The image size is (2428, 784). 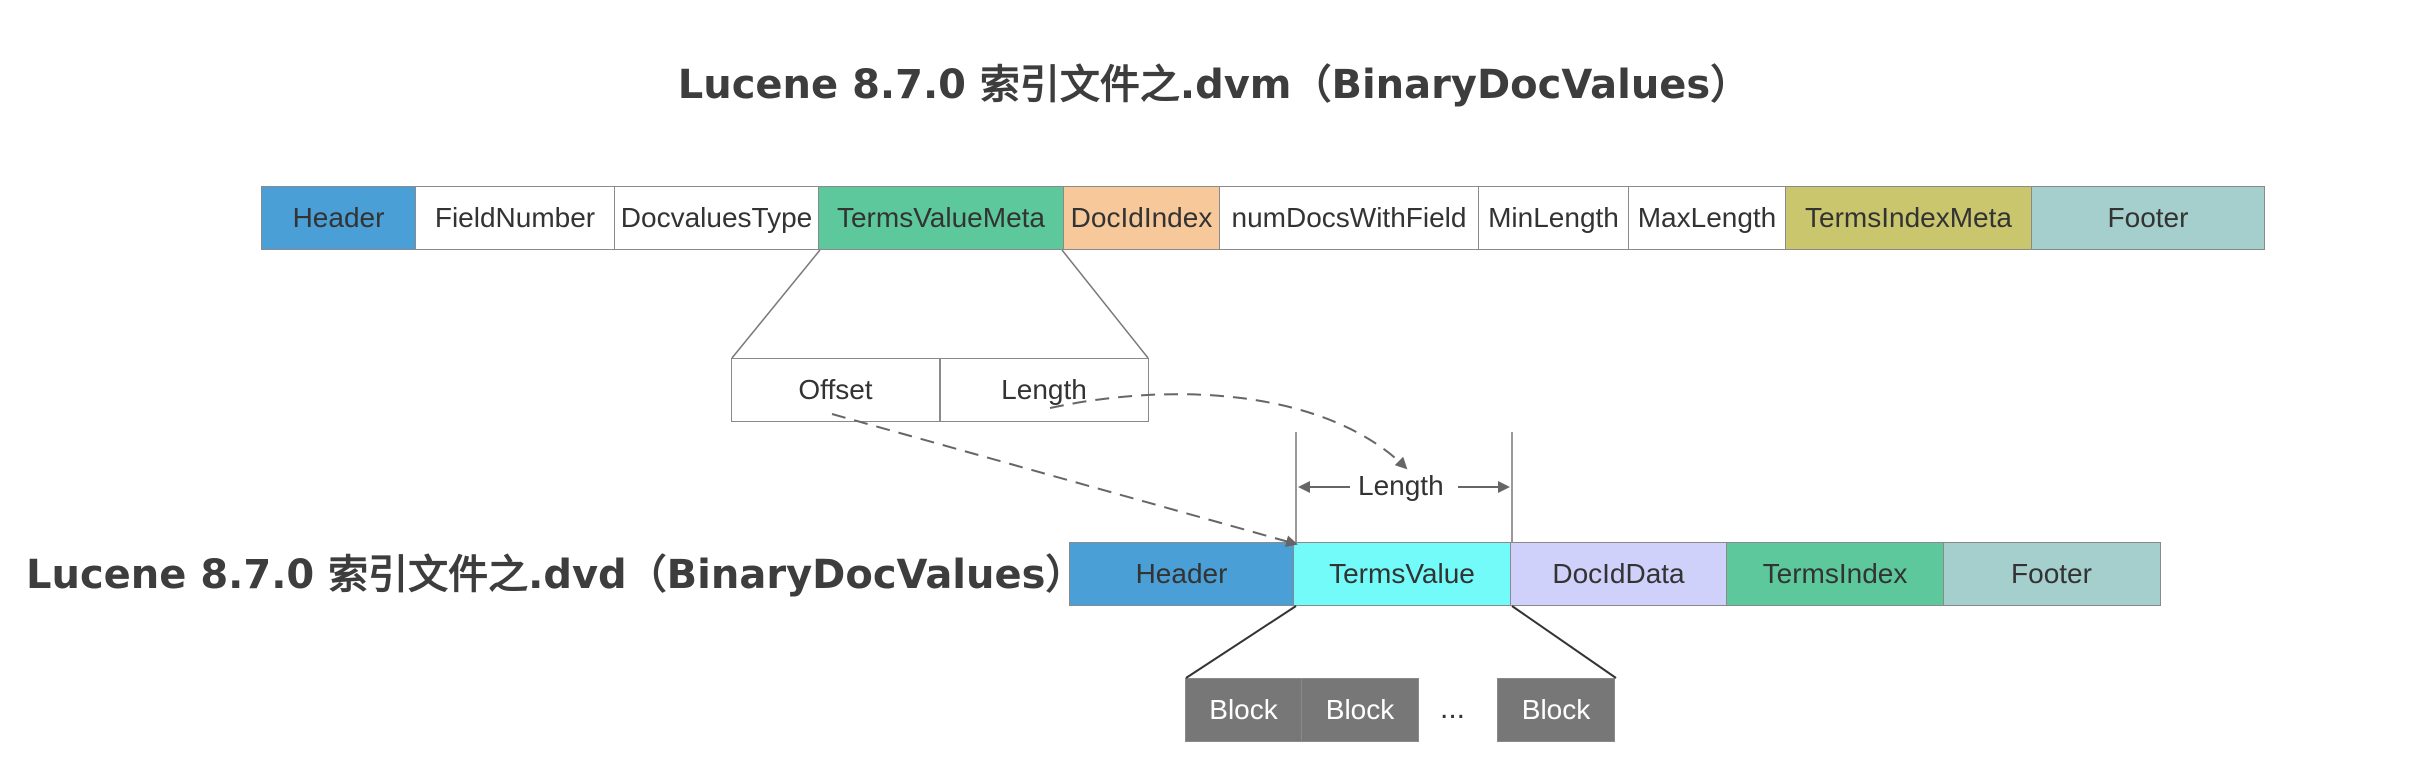 I want to click on length-dimension-label: Length, so click(x=1401, y=485).